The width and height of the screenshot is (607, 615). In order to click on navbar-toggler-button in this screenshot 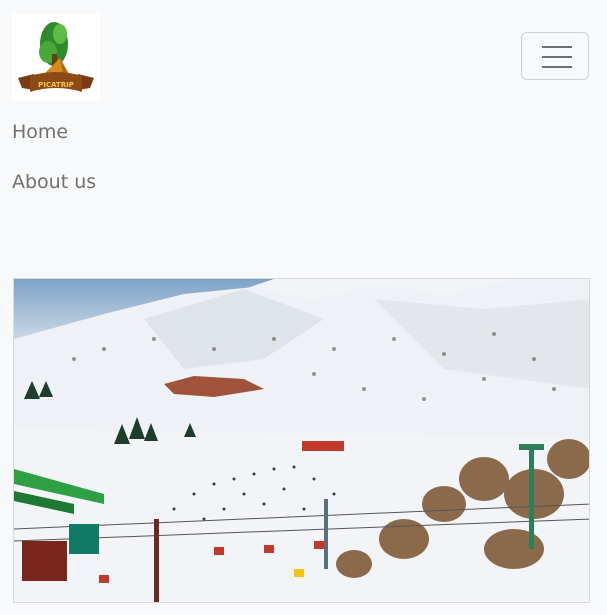, I will do `click(555, 56)`.